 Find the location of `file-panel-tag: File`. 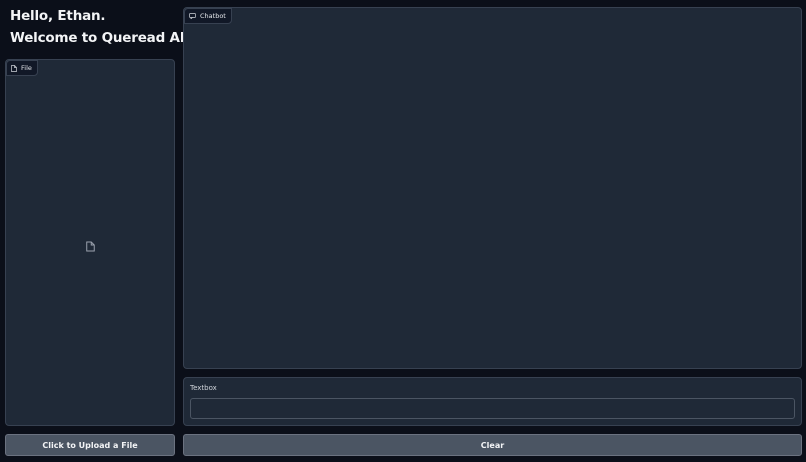

file-panel-tag: File is located at coordinates (22, 68).